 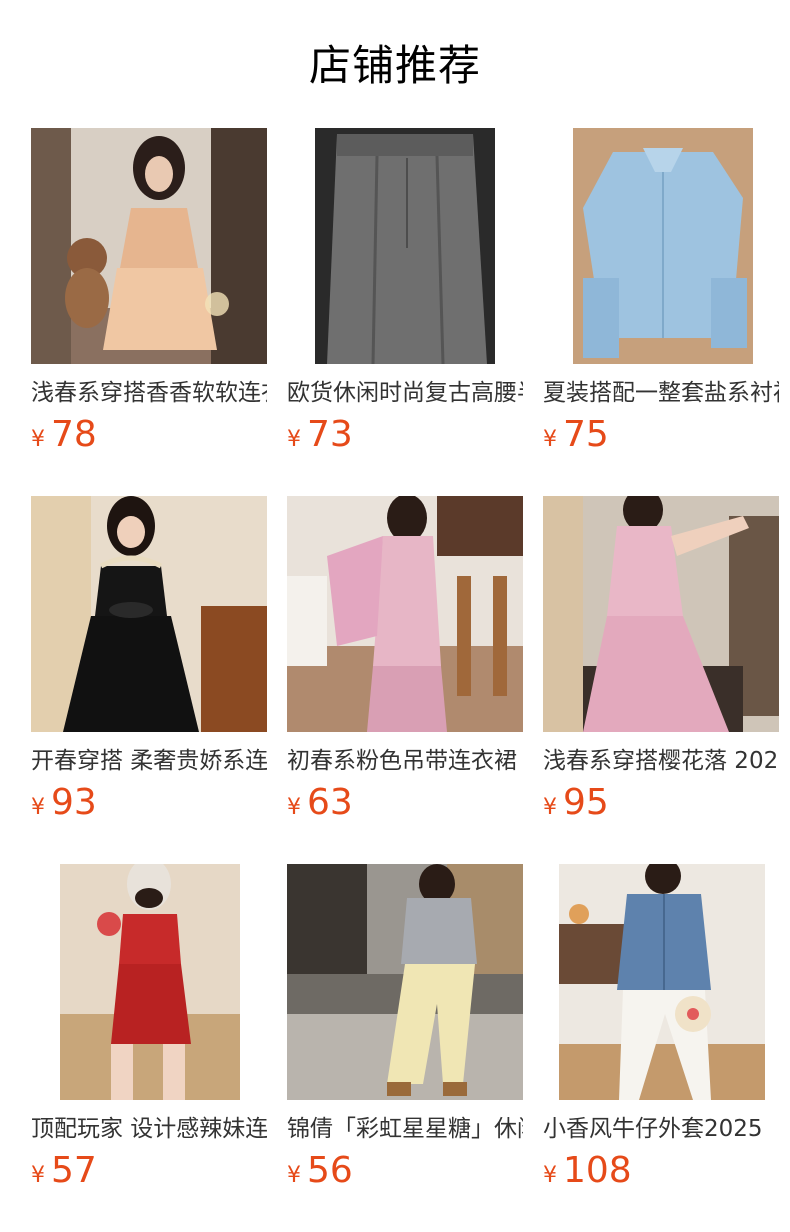 I want to click on product-name: 开春穿搭 柔奢贵娇系连衣裙, so click(x=149, y=761).